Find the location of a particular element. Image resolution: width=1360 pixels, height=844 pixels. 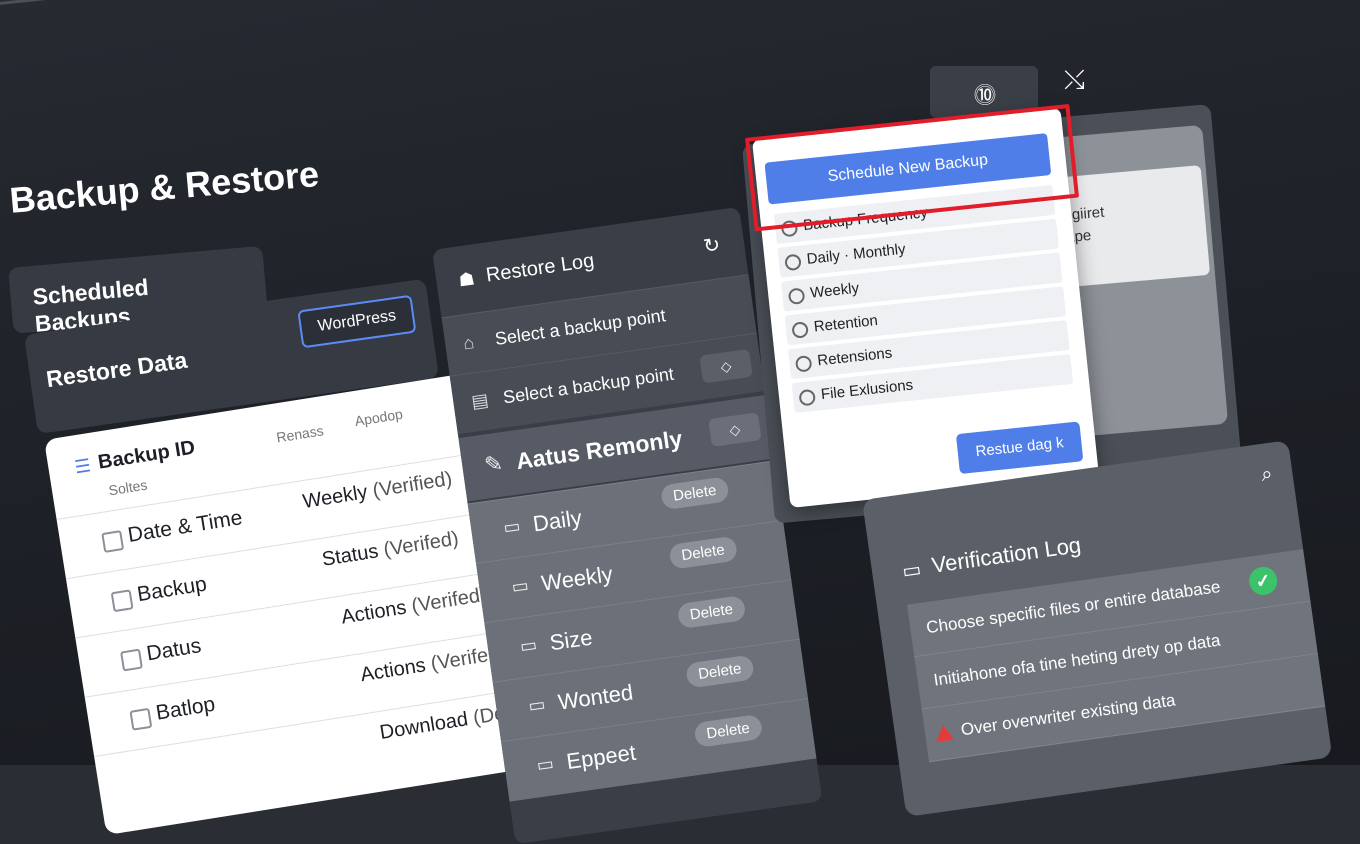

user-tab-icon: ⓾ is located at coordinates (985, 95).